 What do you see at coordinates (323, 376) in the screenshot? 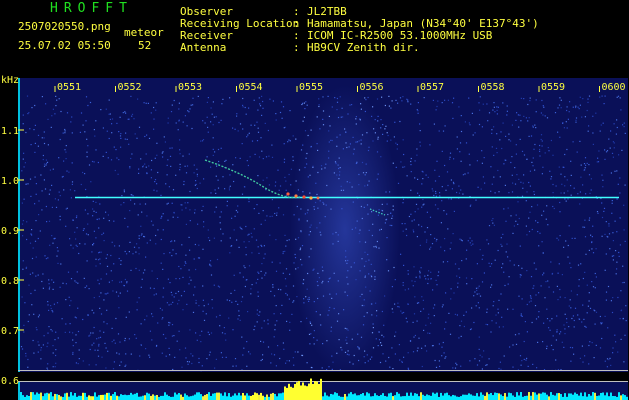
I see `baseline-gap` at bounding box center [323, 376].